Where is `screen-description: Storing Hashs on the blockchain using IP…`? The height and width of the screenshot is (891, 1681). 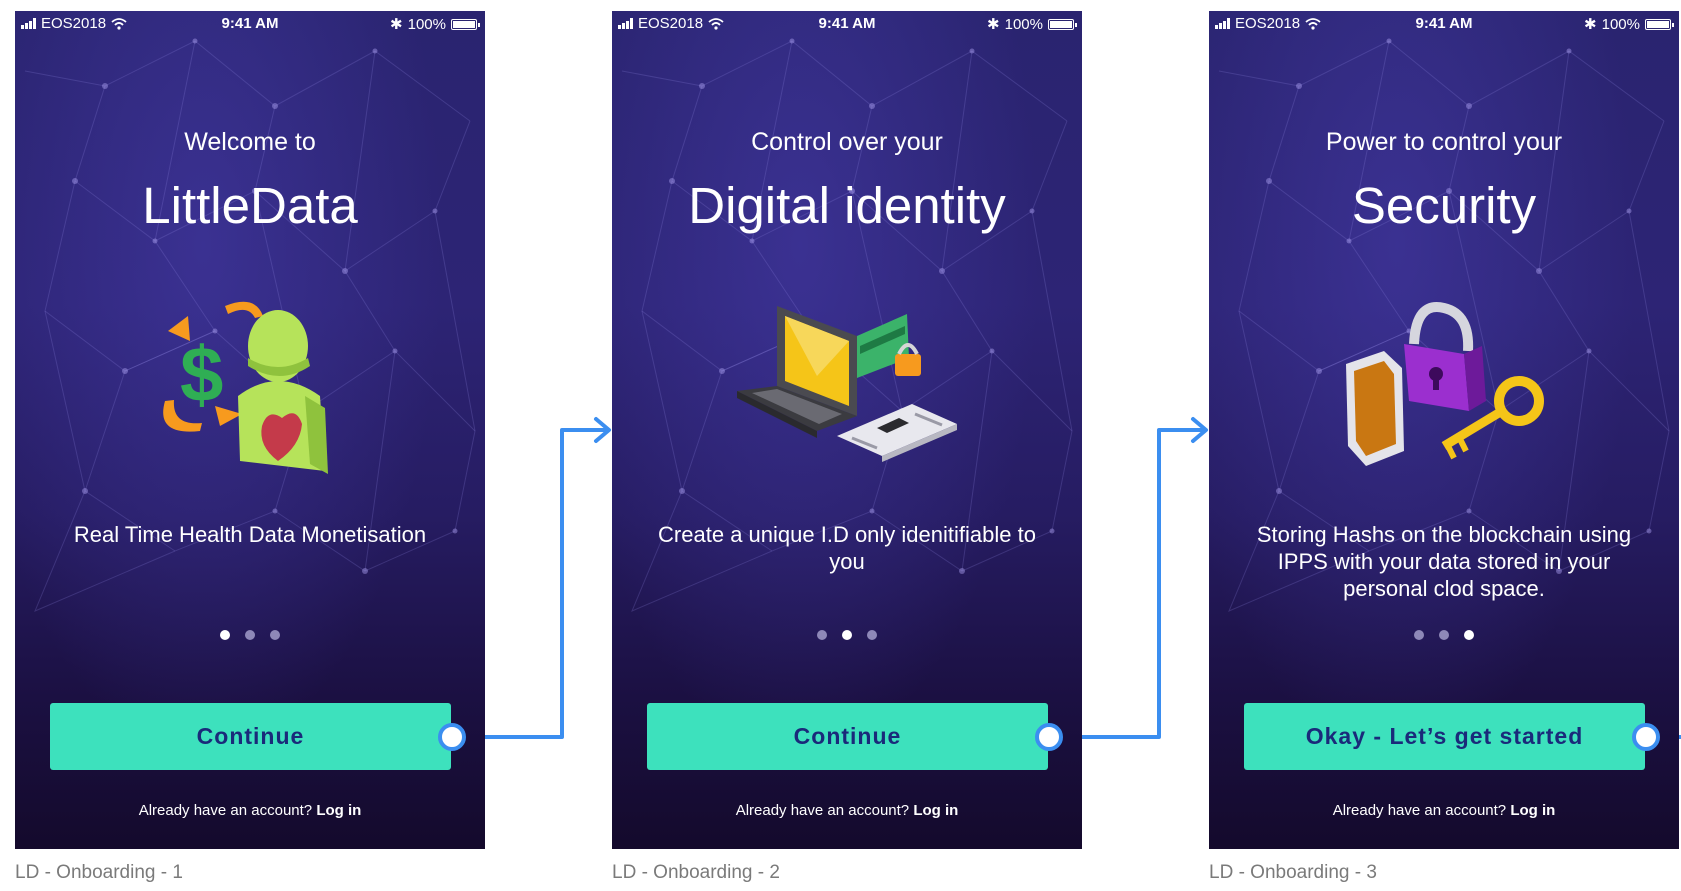 screen-description: Storing Hashs on the blockchain using IP… is located at coordinates (1444, 561).